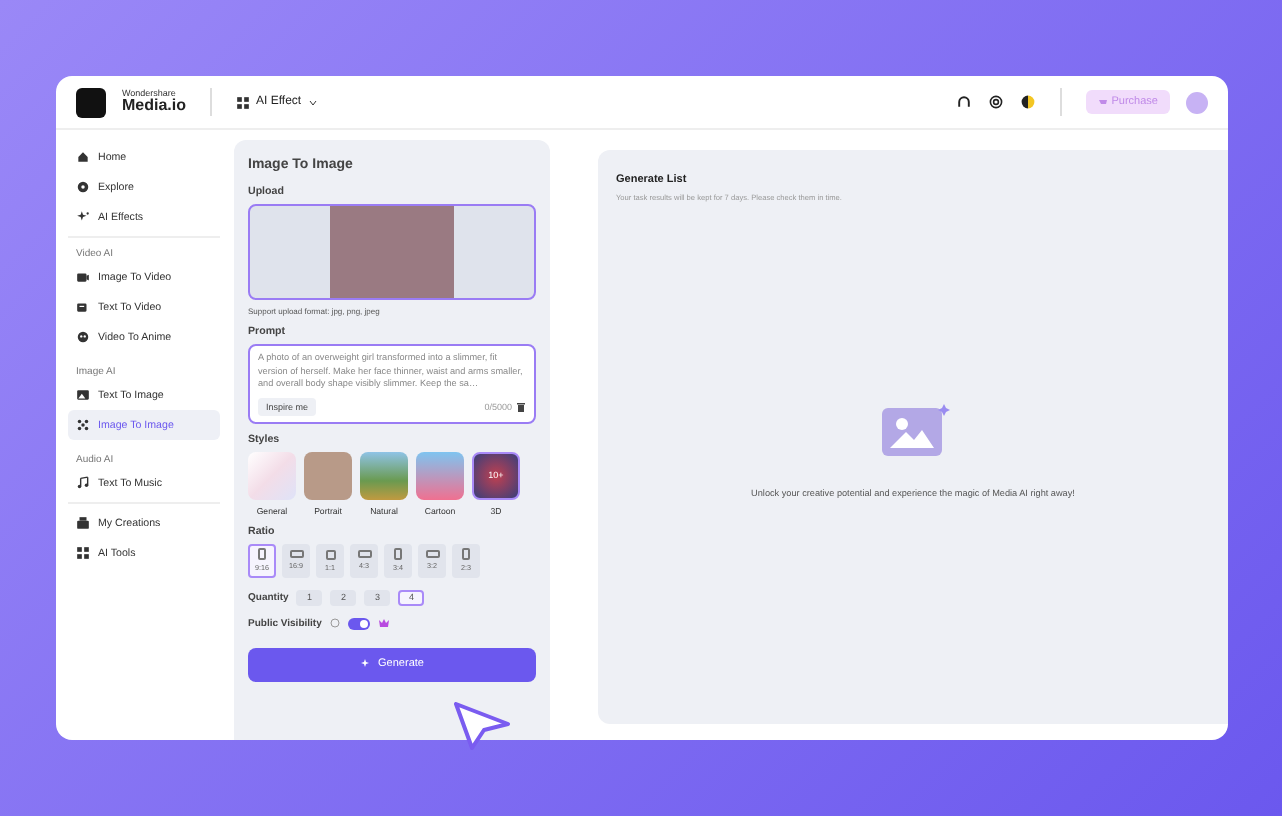  Describe the element at coordinates (312, 102) in the screenshot. I see `chevron-down-icon` at that location.